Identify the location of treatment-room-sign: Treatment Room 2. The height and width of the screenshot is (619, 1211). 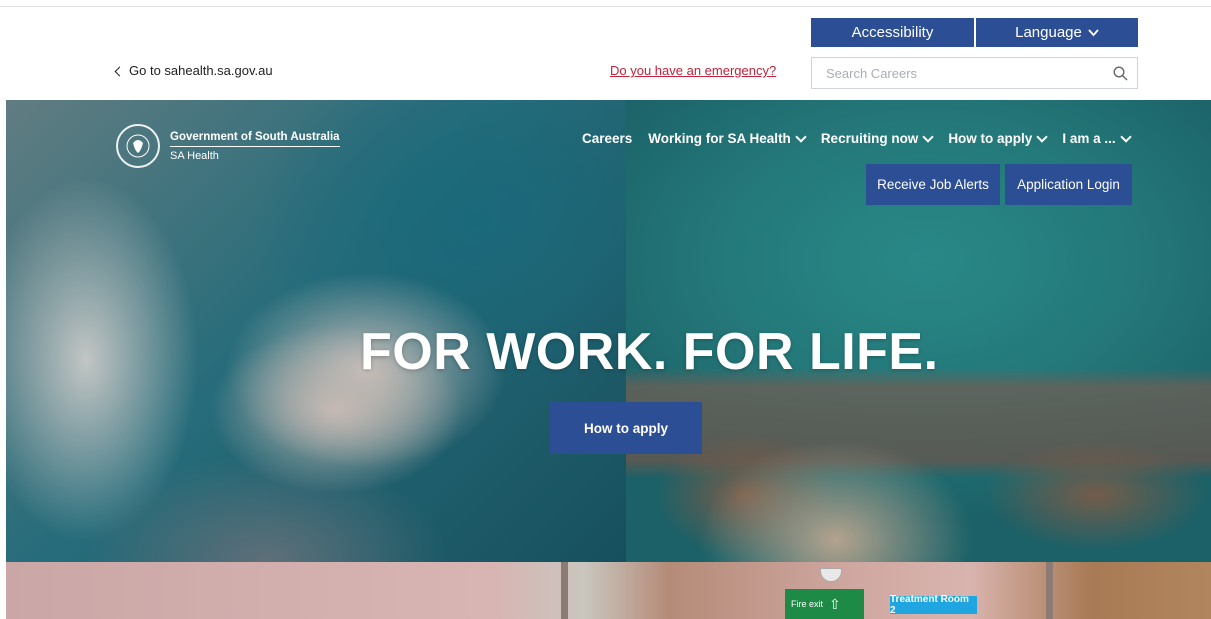
(933, 605).